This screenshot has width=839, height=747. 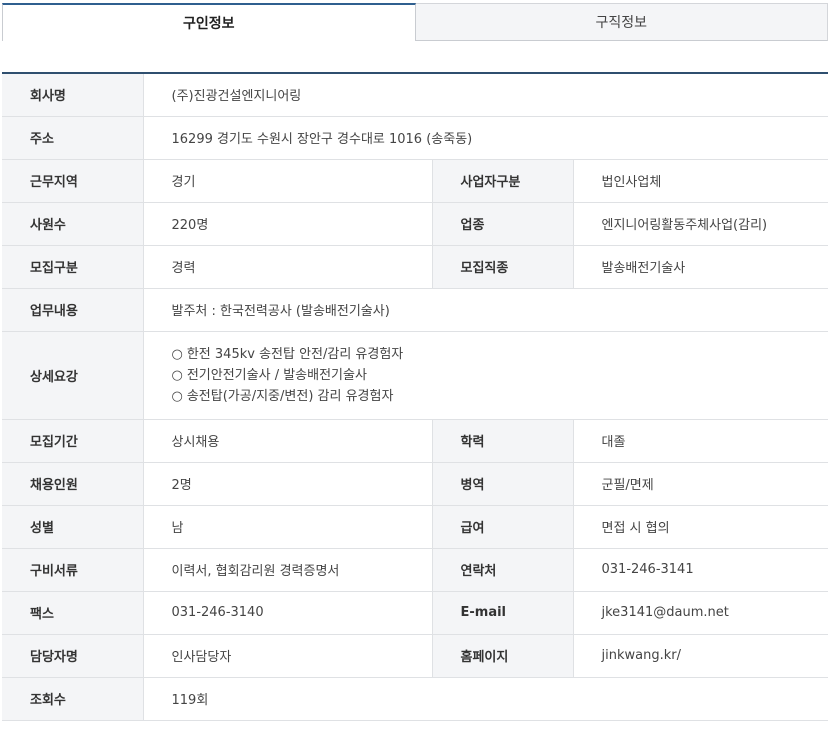 I want to click on row-gender: 성별 남 급여 면접 시 협의, so click(x=415, y=527).